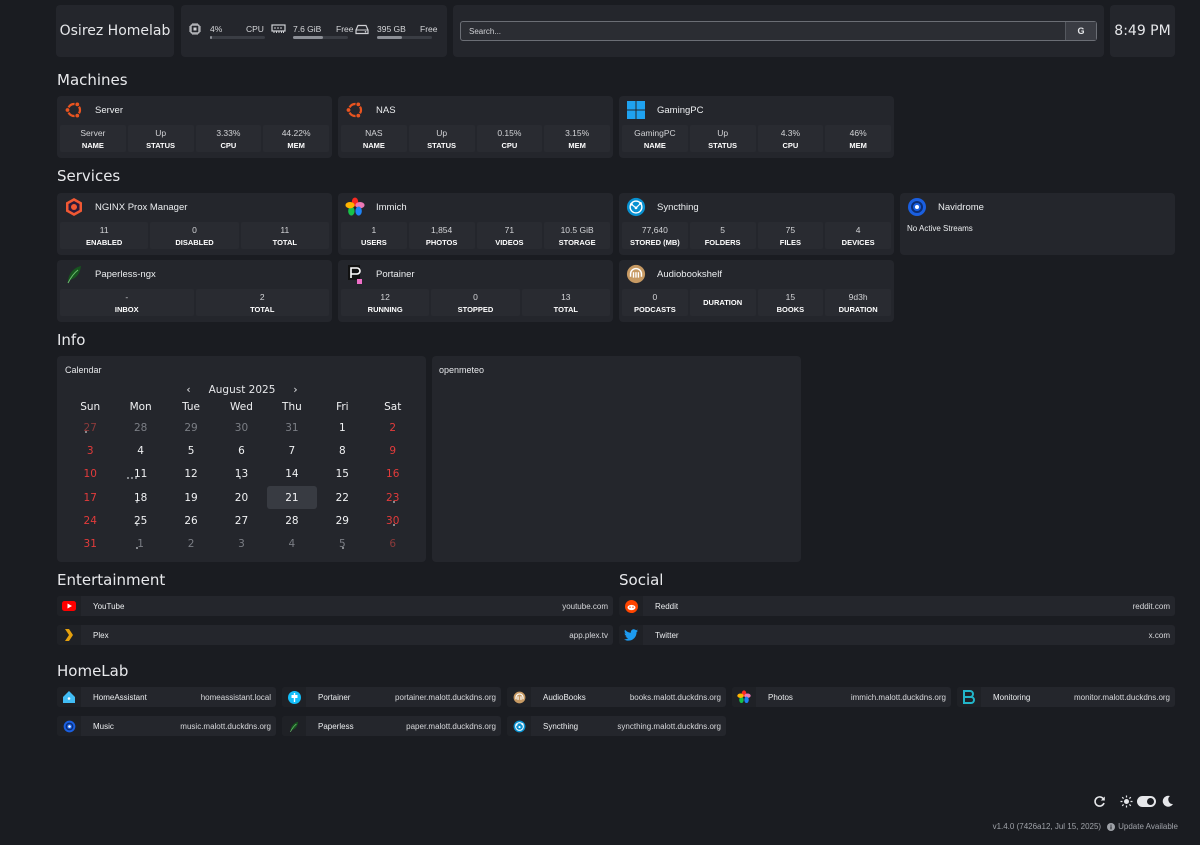  Describe the element at coordinates (295, 390) in the screenshot. I see `calendar-next-button: ›` at that location.